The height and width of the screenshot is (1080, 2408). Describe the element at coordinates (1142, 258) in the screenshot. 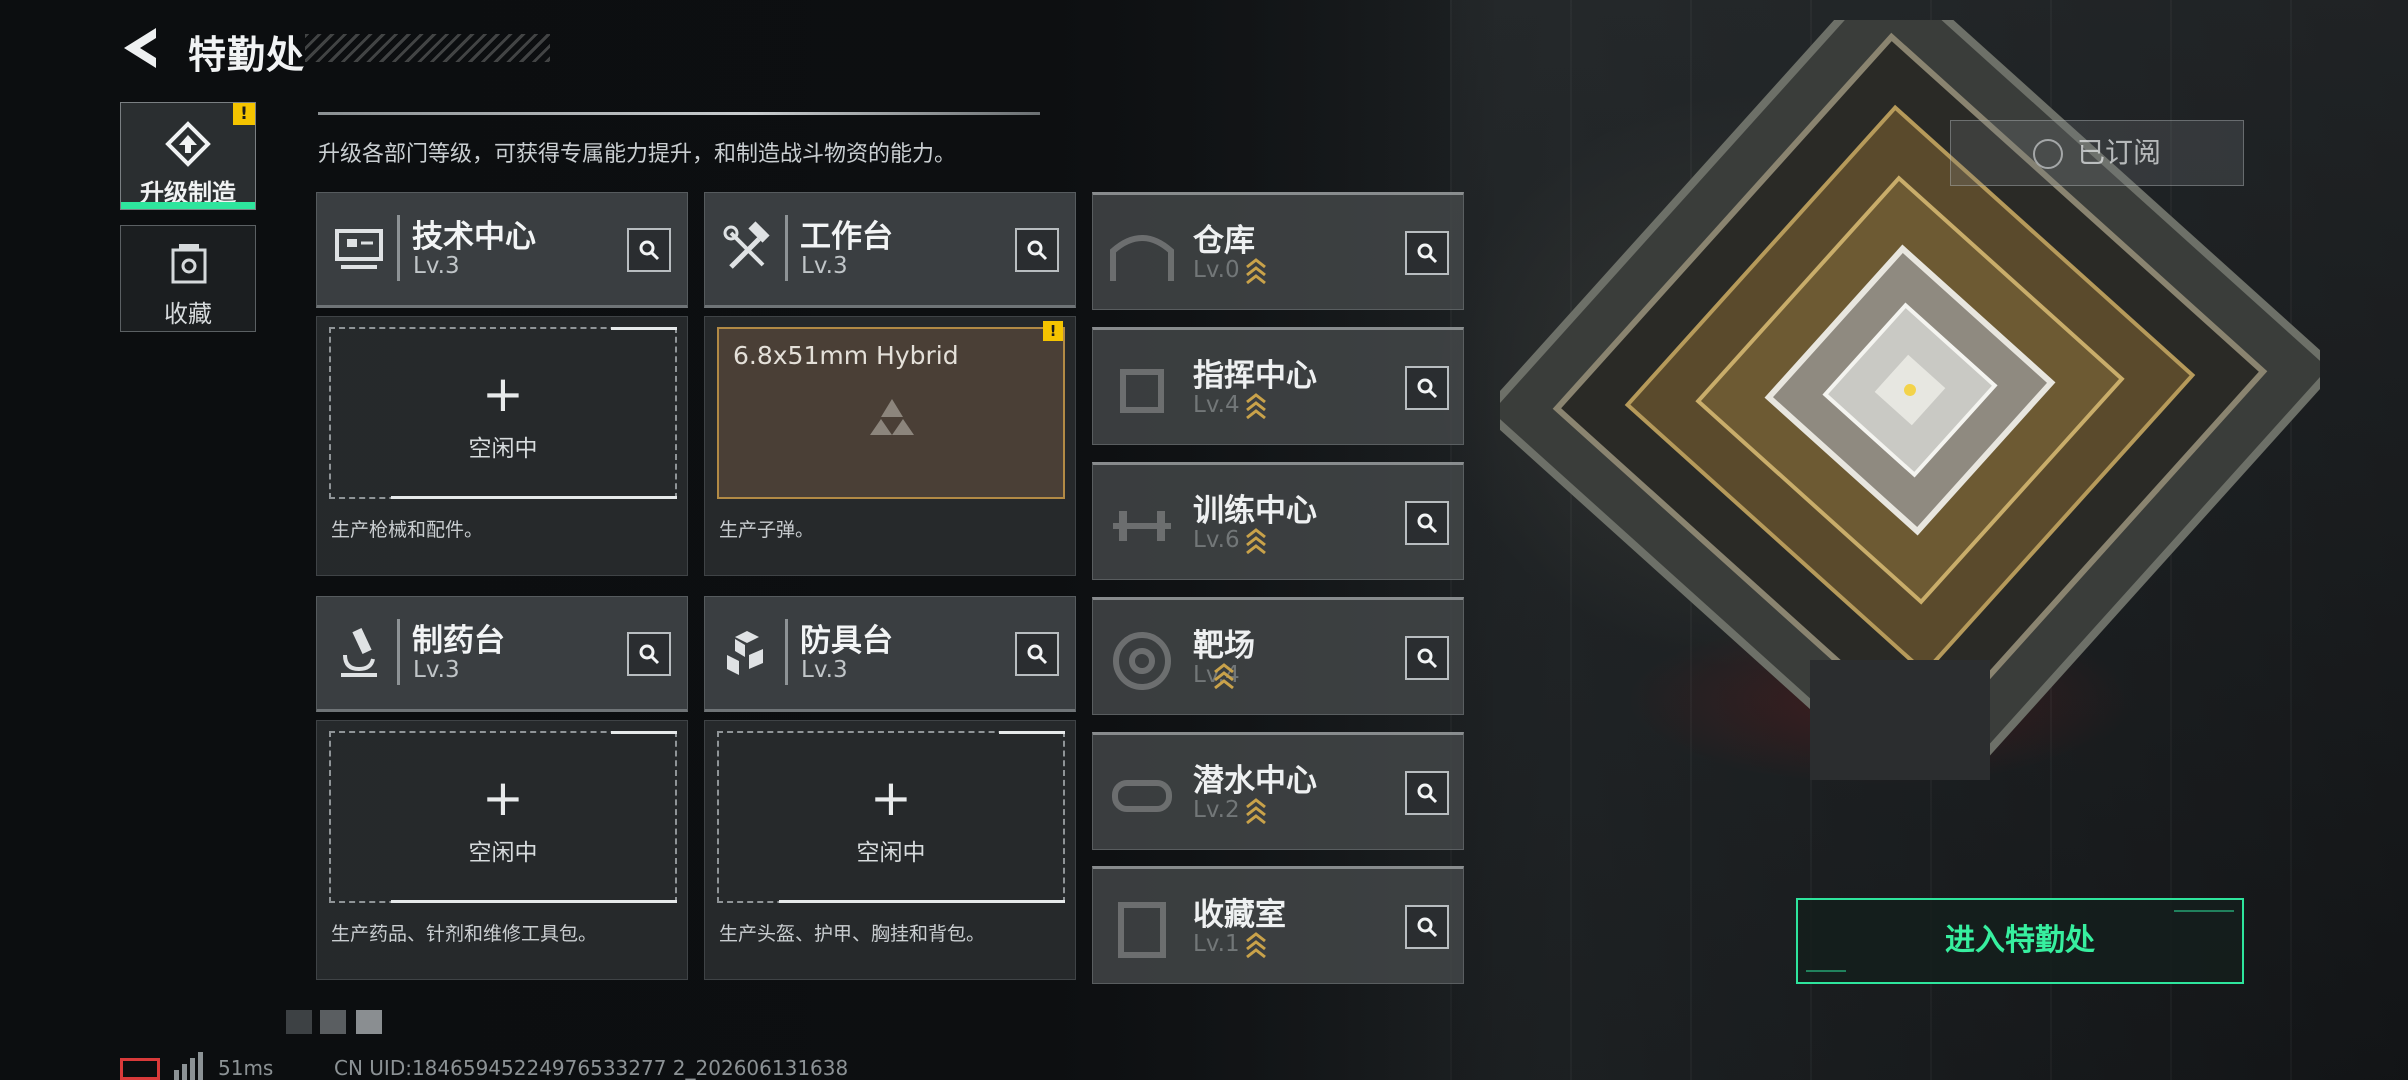

I see `warehouse-icon` at that location.